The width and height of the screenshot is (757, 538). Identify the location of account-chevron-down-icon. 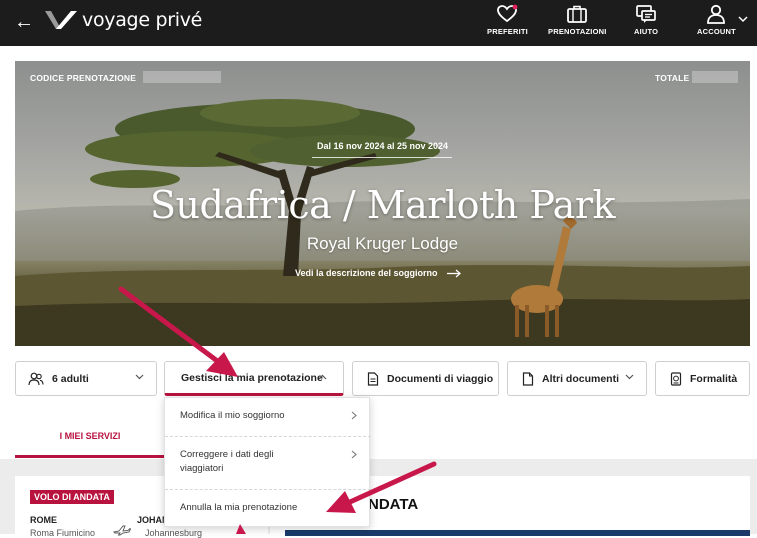
(743, 19).